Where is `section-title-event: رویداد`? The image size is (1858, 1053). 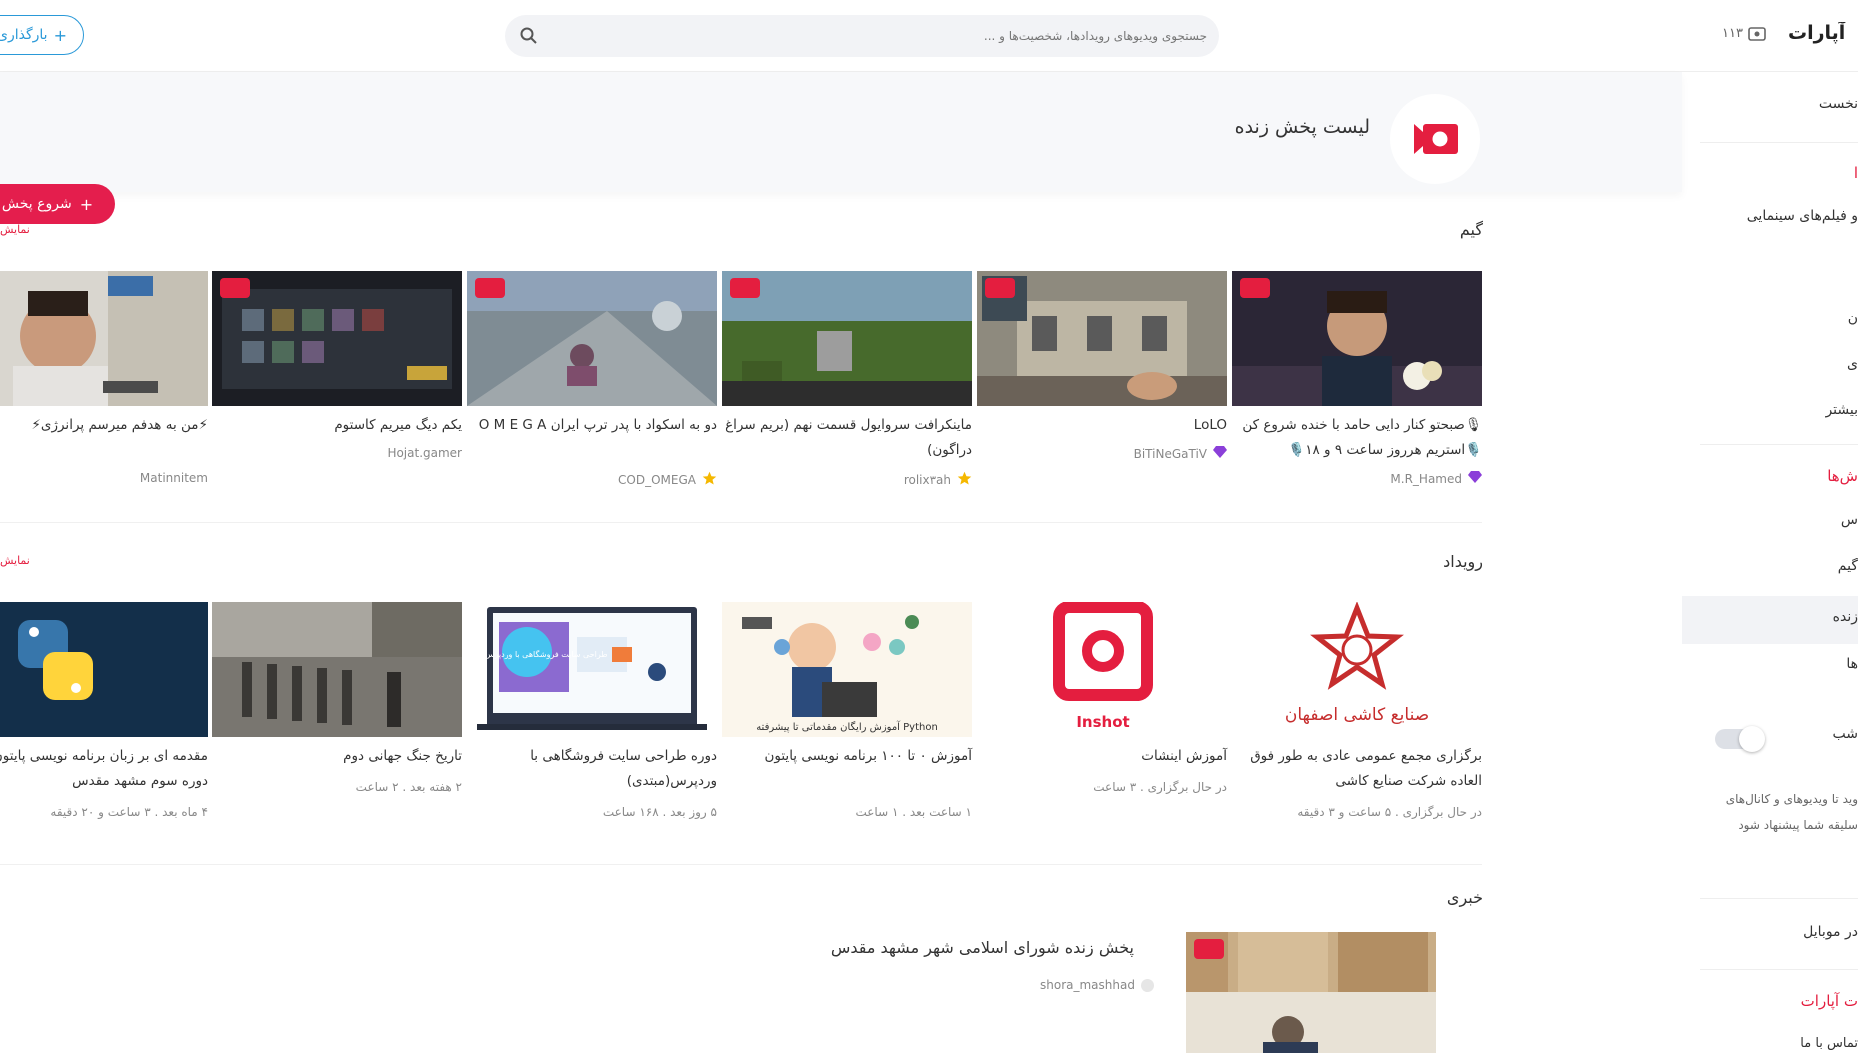 section-title-event: رویداد is located at coordinates (1463, 561).